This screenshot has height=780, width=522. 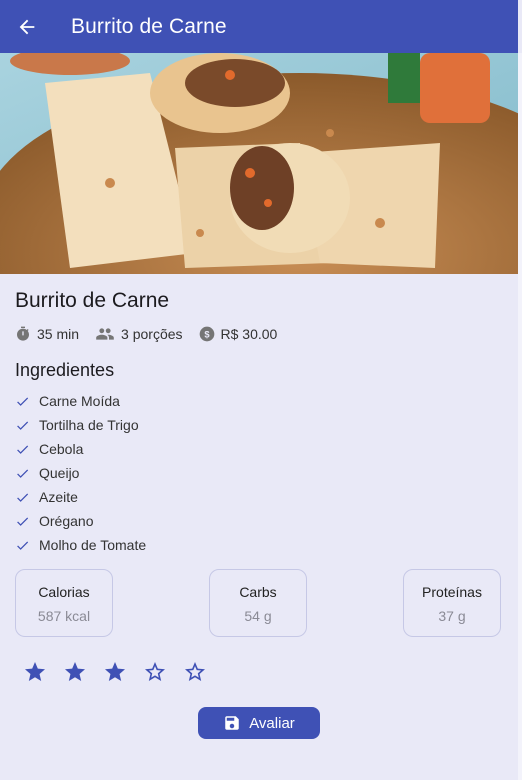 What do you see at coordinates (258, 592) in the screenshot?
I see `nutrition-label: Carbs` at bounding box center [258, 592].